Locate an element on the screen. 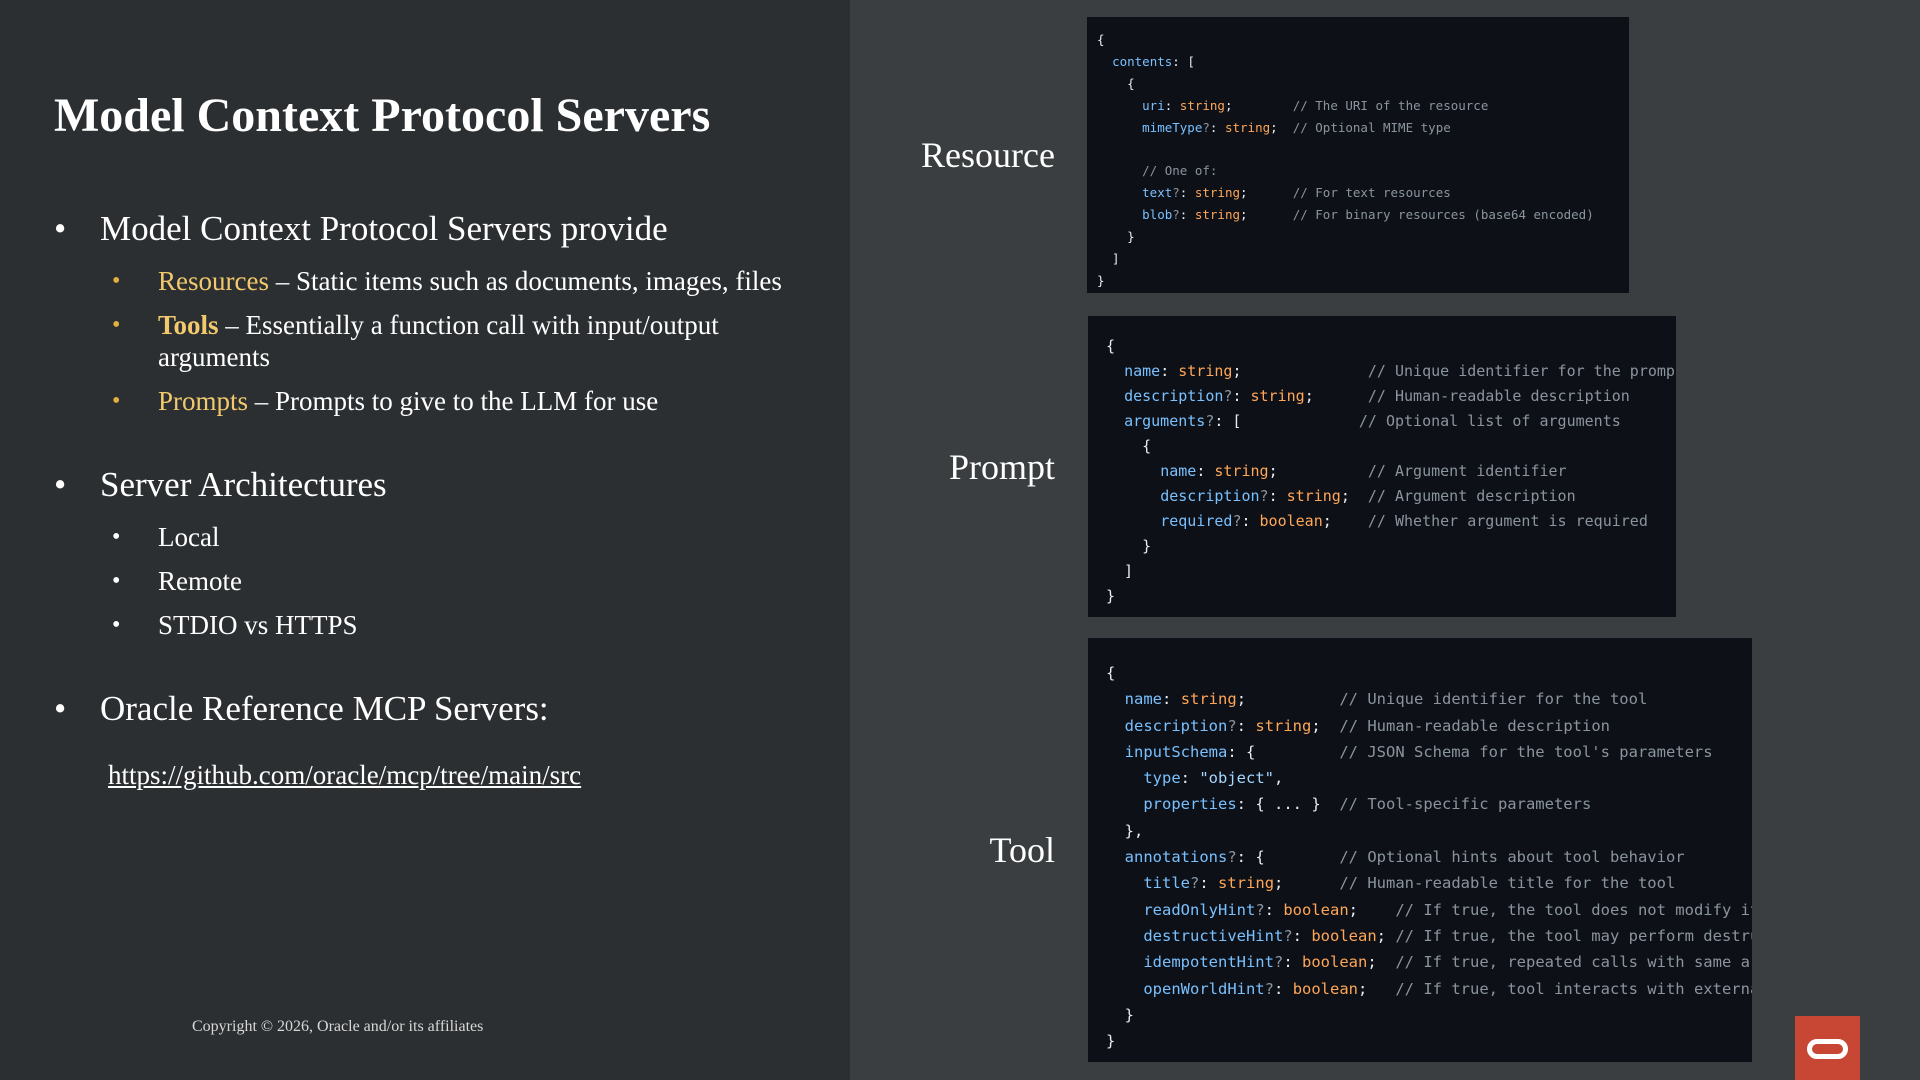 This screenshot has width=1920, height=1080. resource-label: Resource is located at coordinates (988, 155).